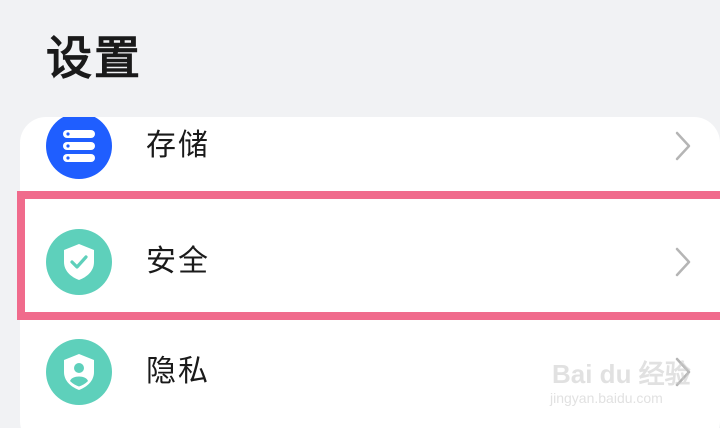 This screenshot has width=720, height=428. What do you see at coordinates (94, 58) in the screenshot?
I see `page-title: 设置` at bounding box center [94, 58].